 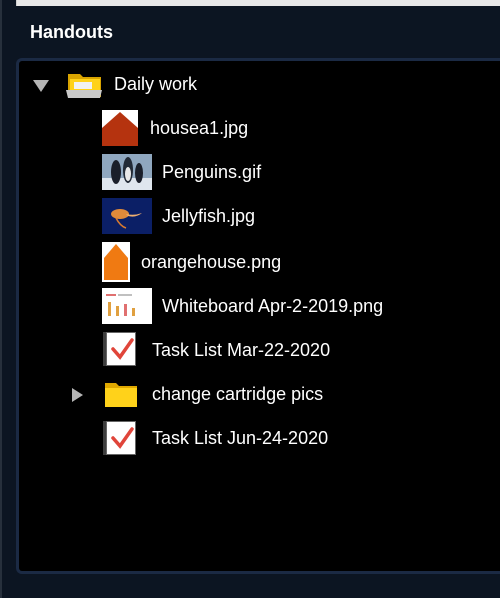 What do you see at coordinates (127, 306) in the screenshot?
I see `whiteboard-thumbnail` at bounding box center [127, 306].